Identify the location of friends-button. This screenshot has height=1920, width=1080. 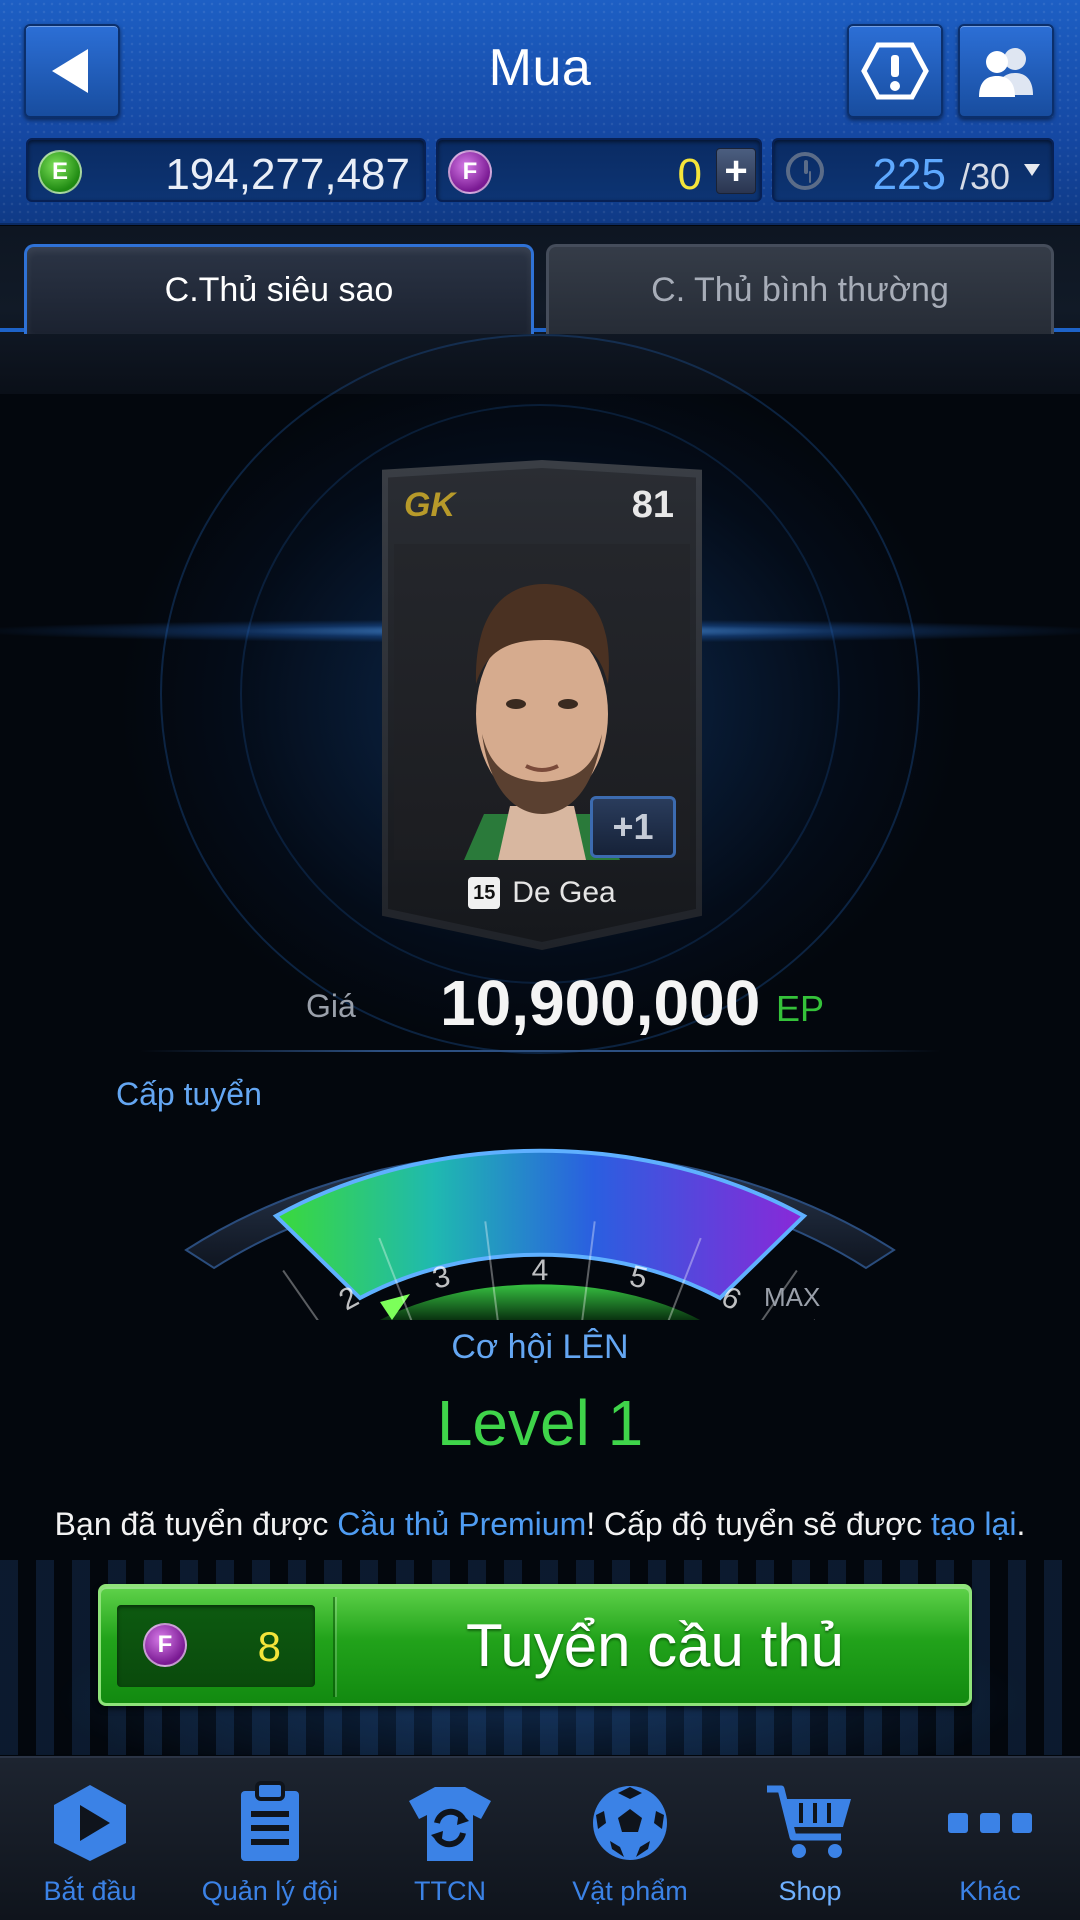
(1006, 71).